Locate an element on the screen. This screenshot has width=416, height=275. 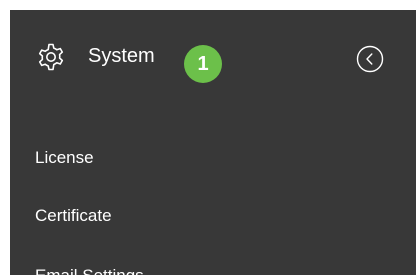
step-badge: 1 is located at coordinates (203, 64).